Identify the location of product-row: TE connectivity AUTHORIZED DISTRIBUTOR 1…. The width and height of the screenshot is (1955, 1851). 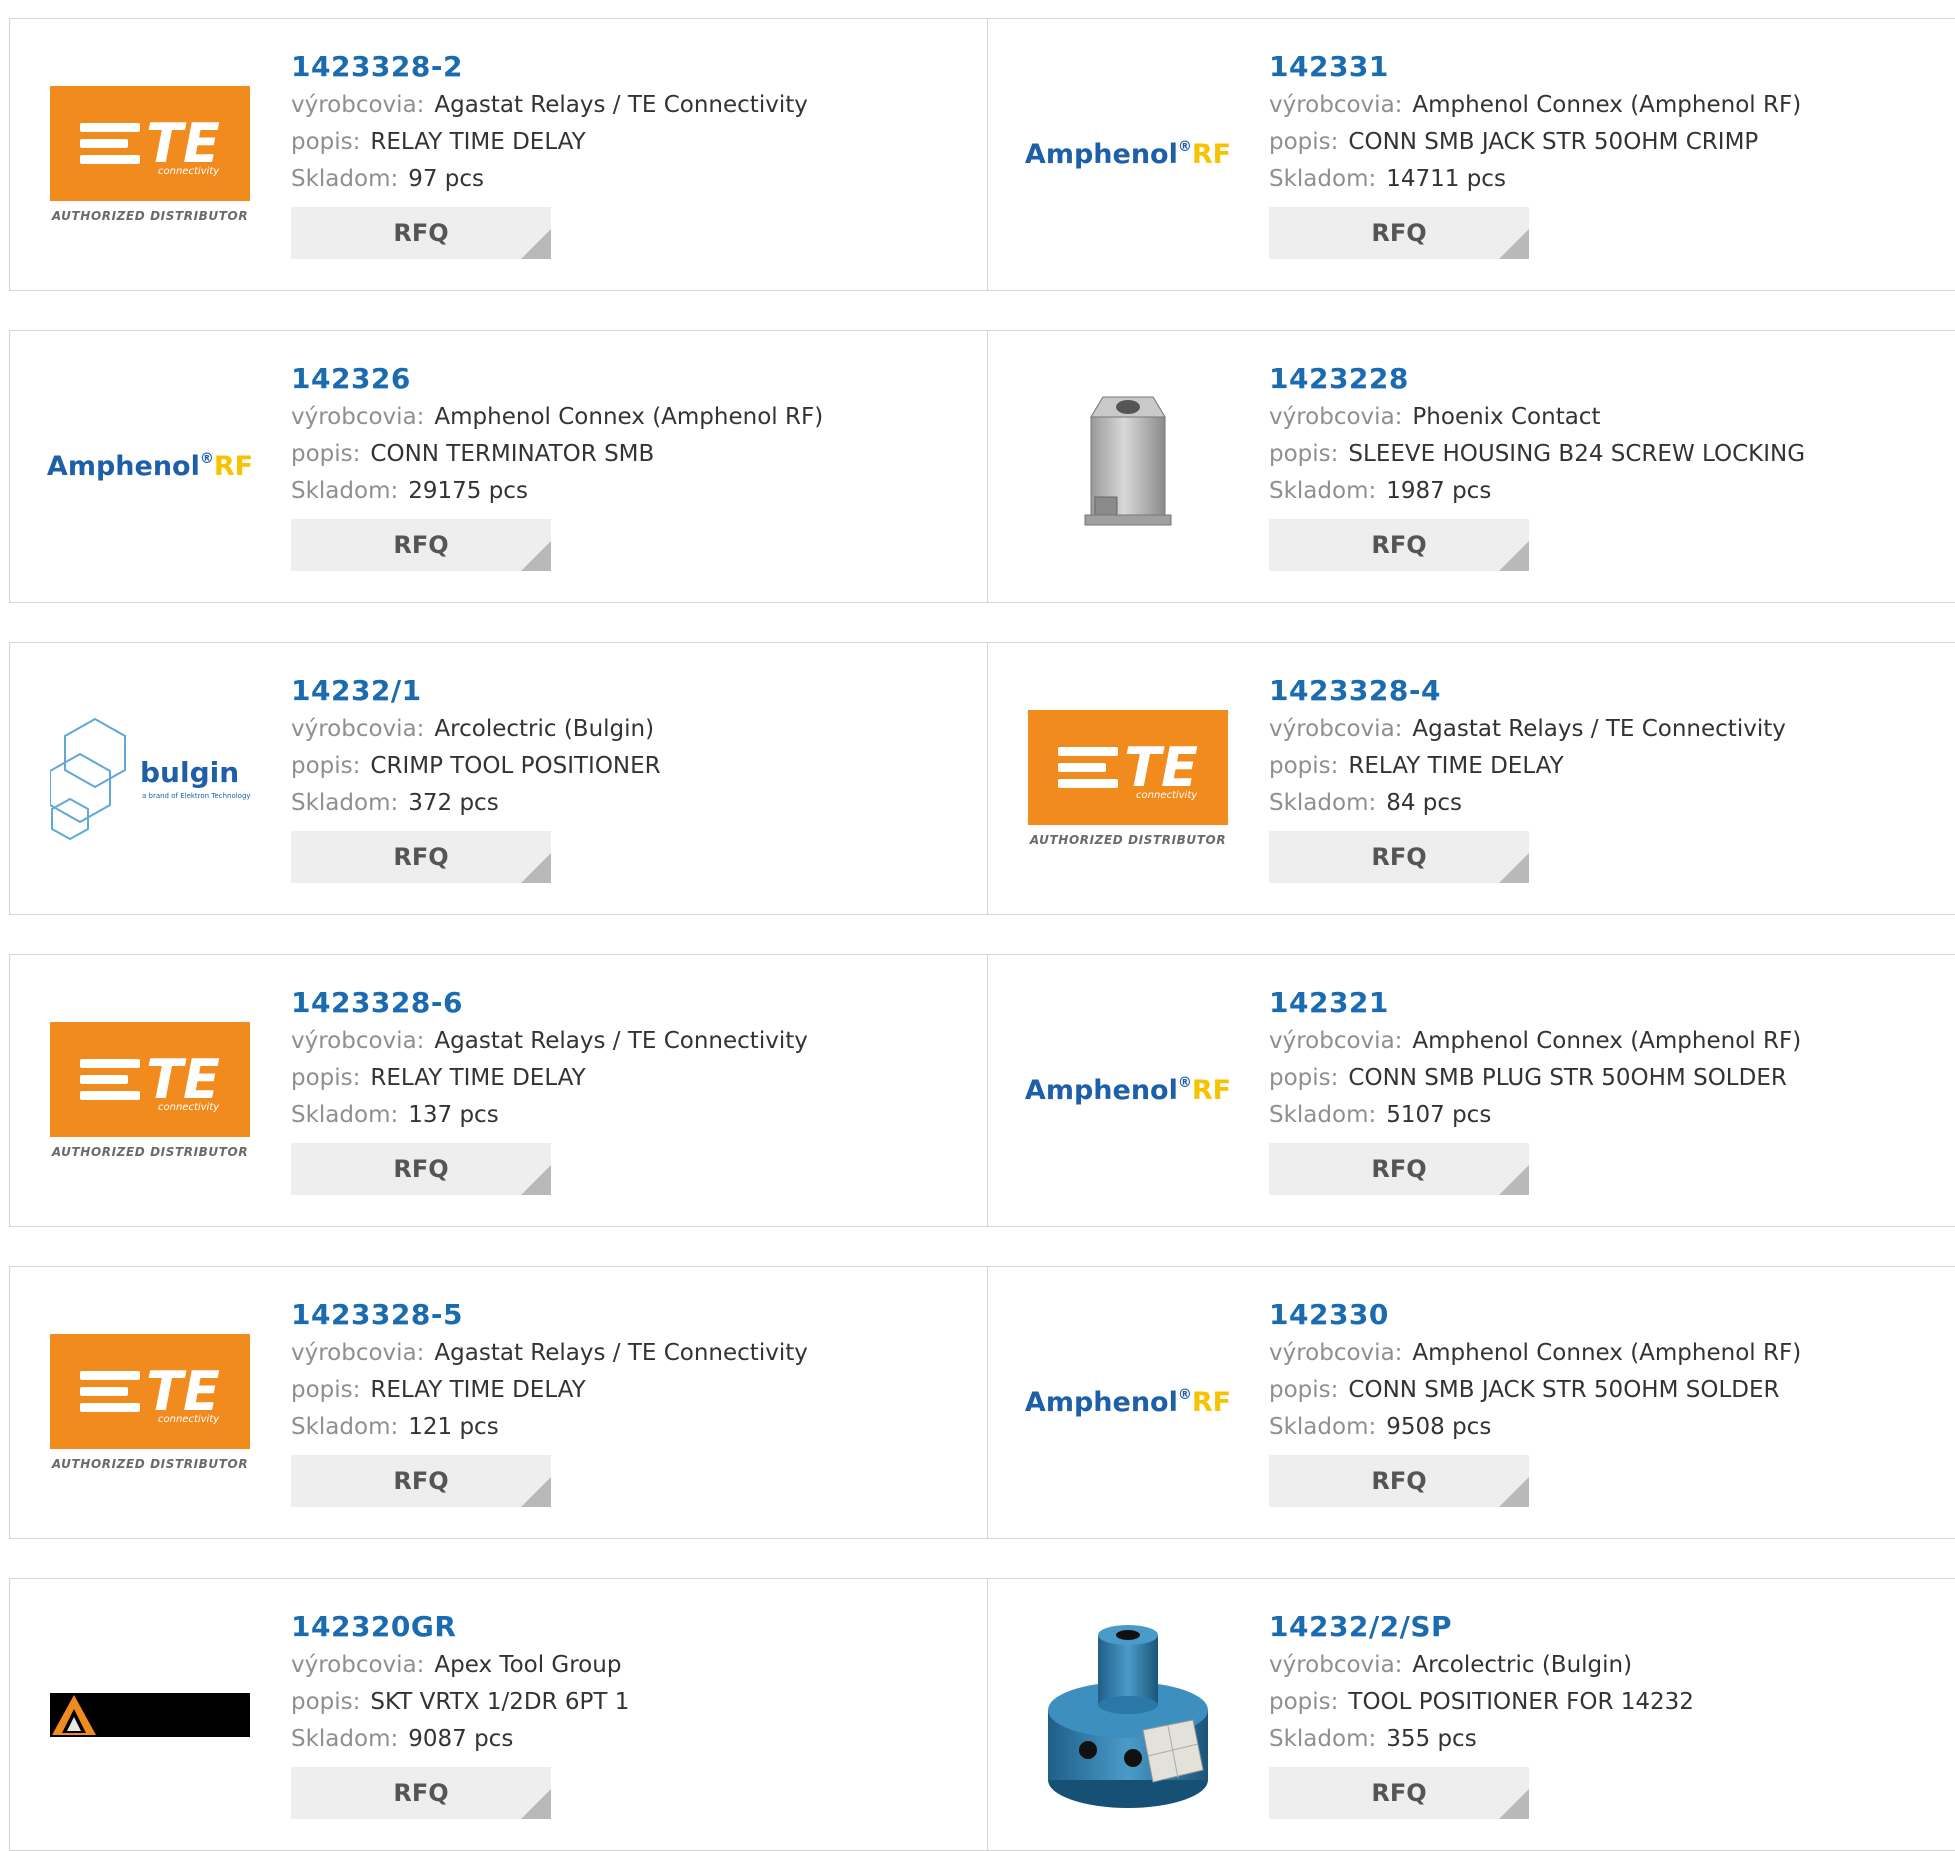
(982, 1090).